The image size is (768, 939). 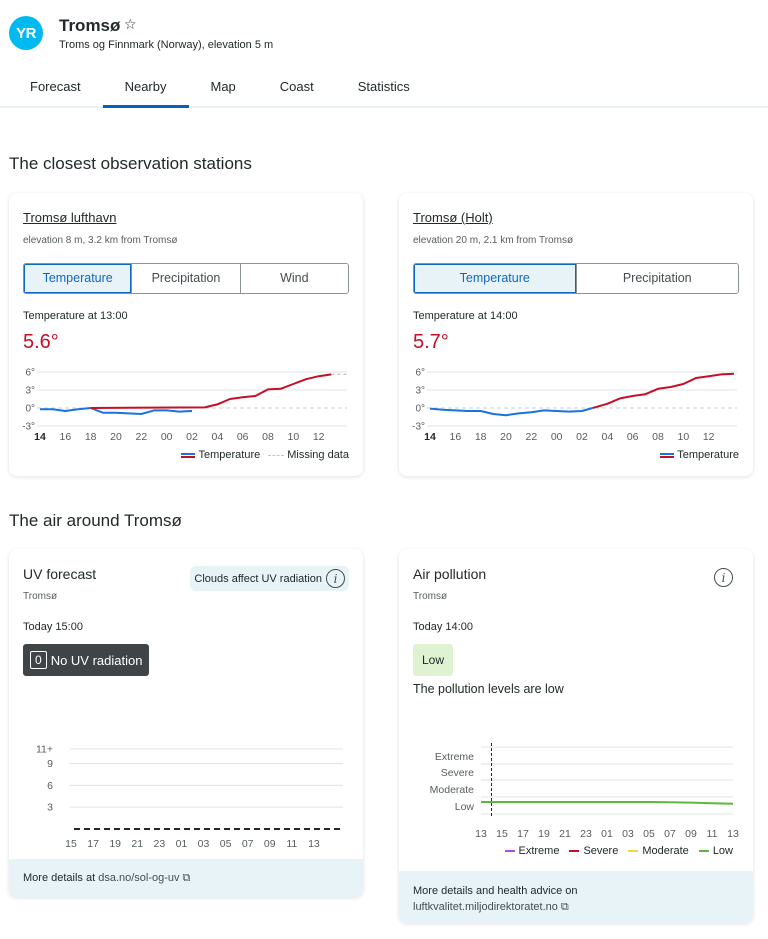 What do you see at coordinates (130, 24) in the screenshot?
I see `favorite-star-icon: ☆` at bounding box center [130, 24].